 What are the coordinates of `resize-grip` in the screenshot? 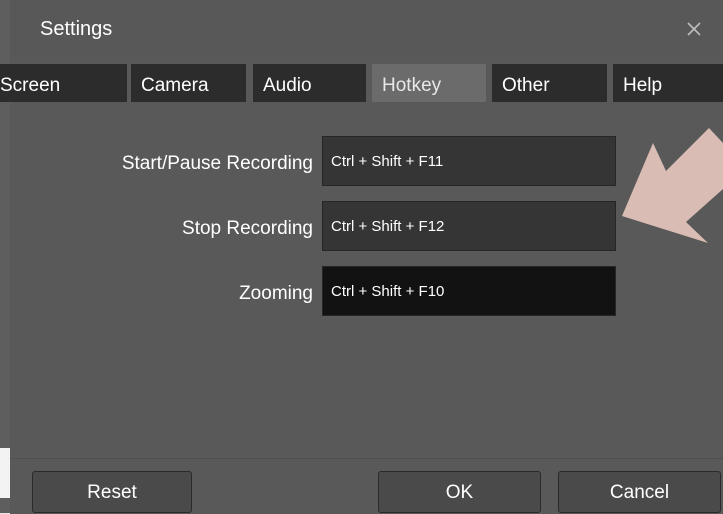 It's located at (5, 473).